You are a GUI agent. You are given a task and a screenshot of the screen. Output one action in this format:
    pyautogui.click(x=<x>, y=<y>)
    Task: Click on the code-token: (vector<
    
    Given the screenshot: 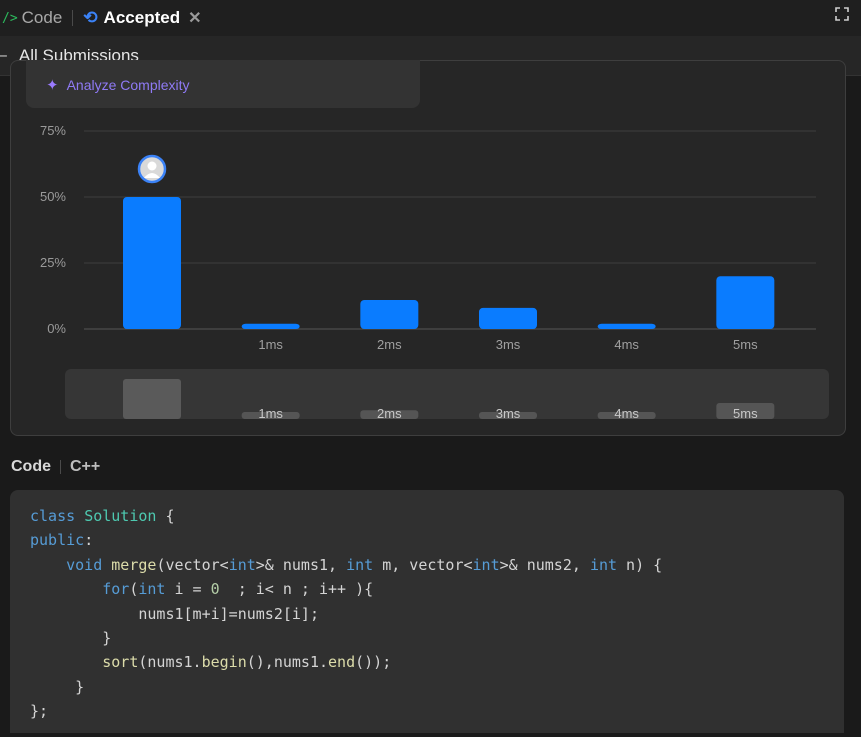 What is the action you would take?
    pyautogui.click(x=192, y=564)
    